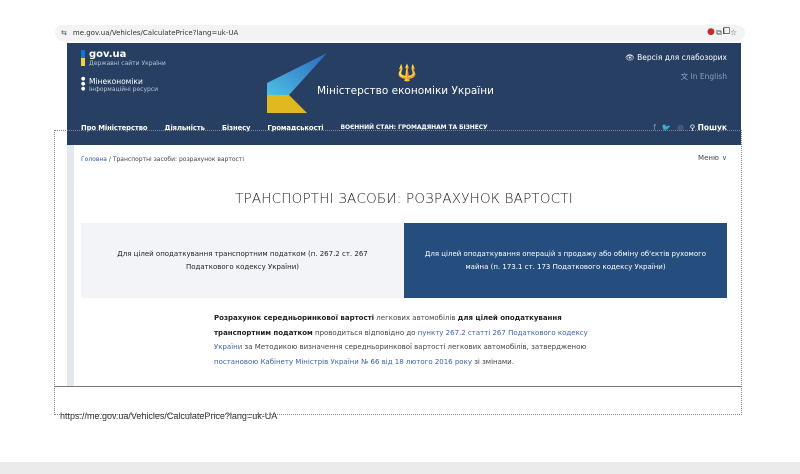  I want to click on nav-activity: Діяльність, so click(185, 128).